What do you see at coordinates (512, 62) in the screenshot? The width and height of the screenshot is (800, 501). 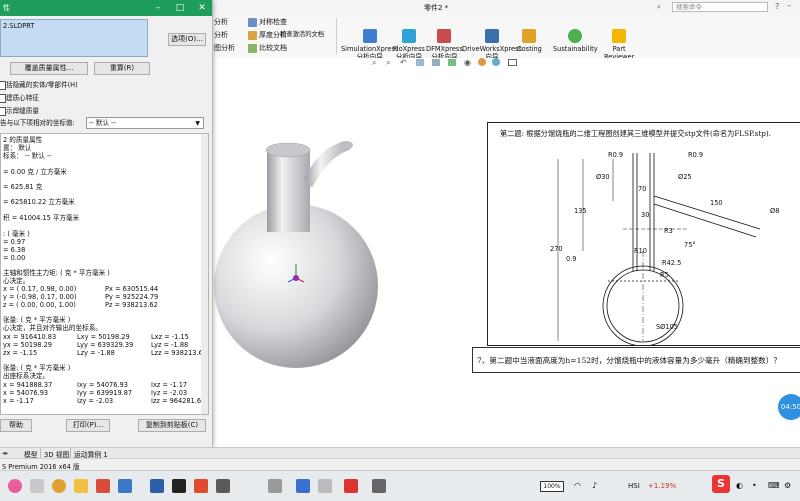 I see `view-settings-icon` at bounding box center [512, 62].